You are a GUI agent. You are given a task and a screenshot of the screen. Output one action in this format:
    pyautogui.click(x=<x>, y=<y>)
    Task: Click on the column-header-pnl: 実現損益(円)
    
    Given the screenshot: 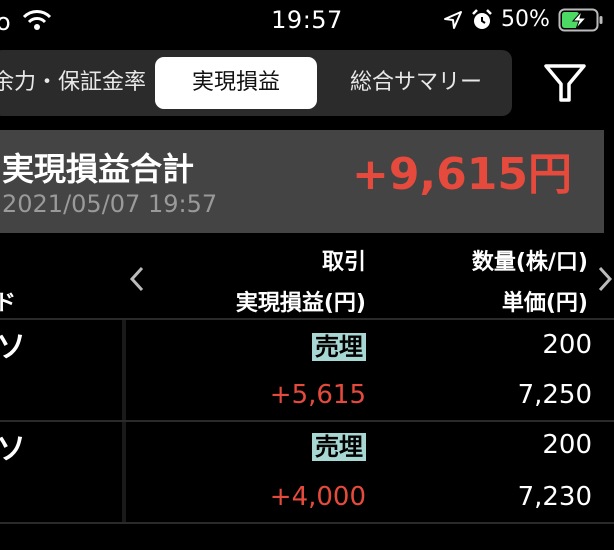 What is the action you would take?
    pyautogui.click(x=300, y=303)
    